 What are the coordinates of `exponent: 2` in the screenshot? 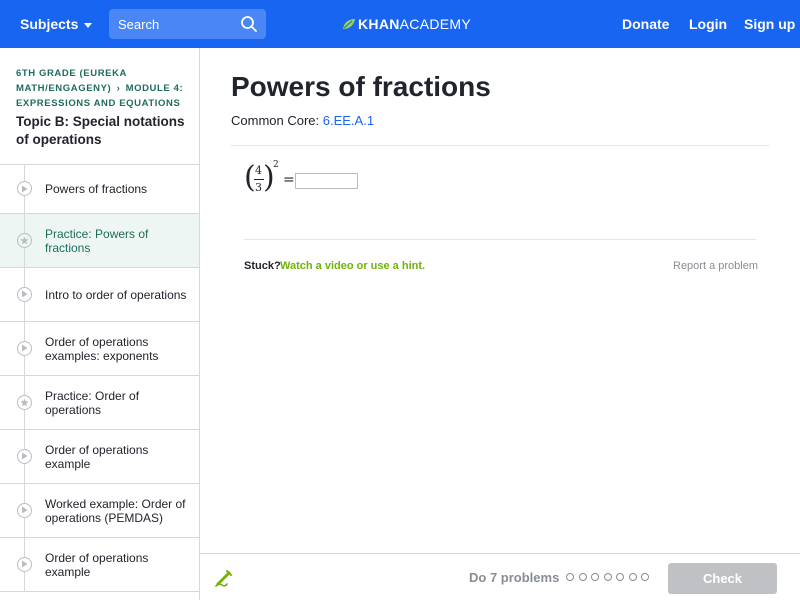 It's located at (276, 165).